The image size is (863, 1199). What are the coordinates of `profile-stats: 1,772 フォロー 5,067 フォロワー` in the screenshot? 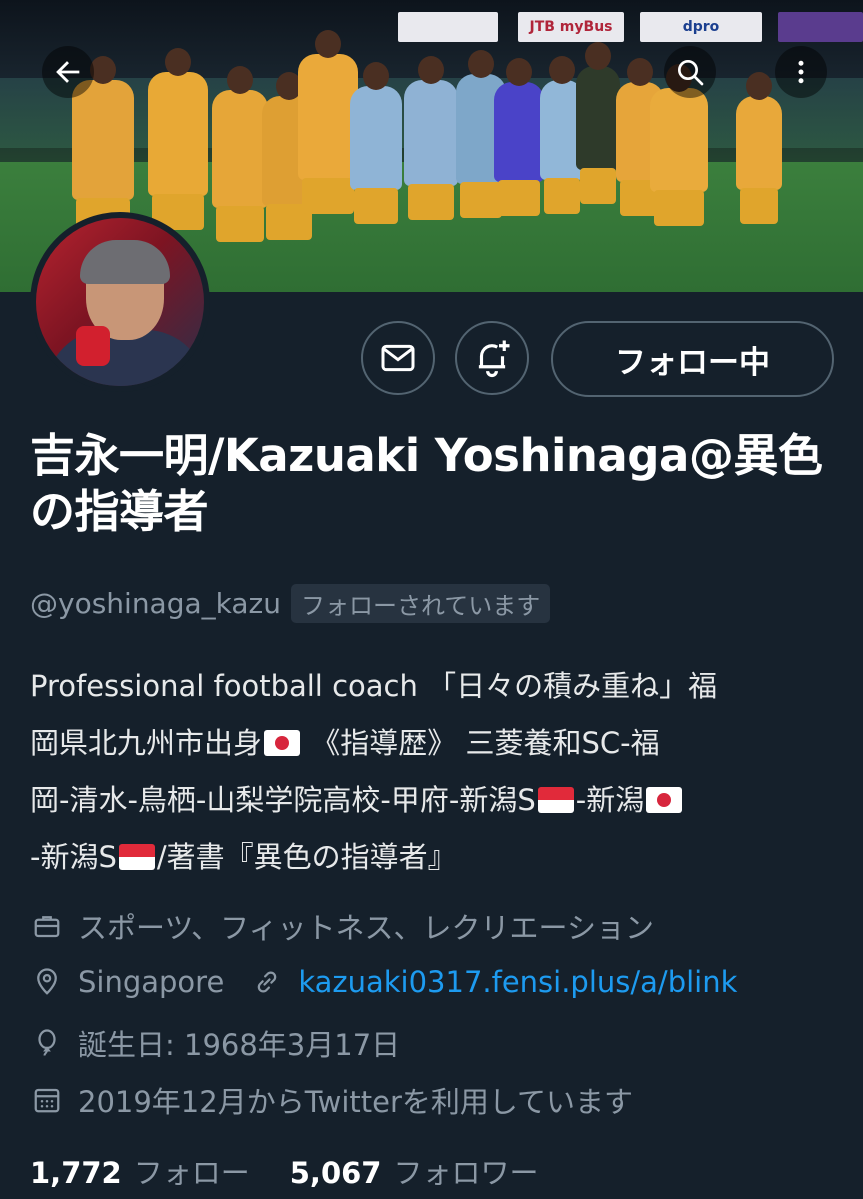 It's located at (284, 1171).